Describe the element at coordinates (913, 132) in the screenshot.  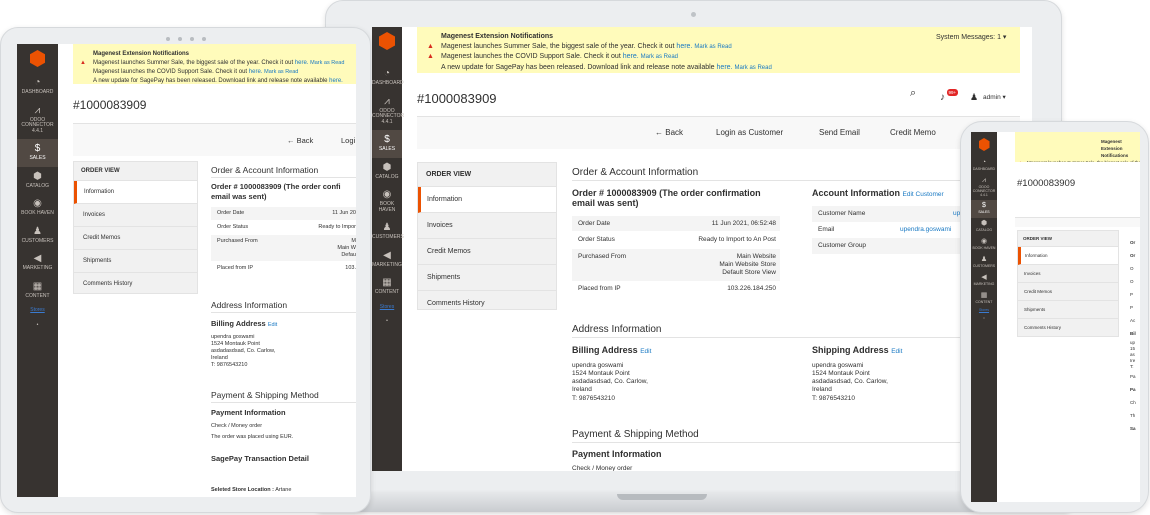
I see `credit-memo-button: Credit Memo` at that location.